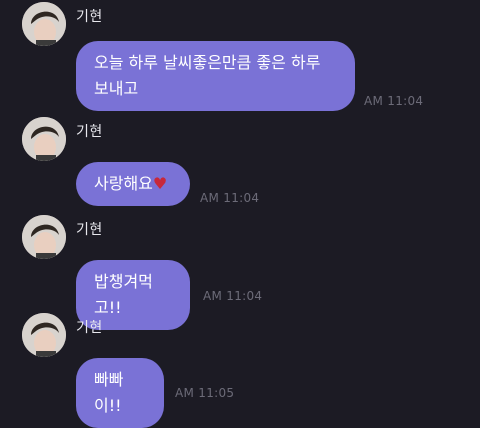  Describe the element at coordinates (123, 183) in the screenshot. I see `message-text: 사랑해요` at that location.